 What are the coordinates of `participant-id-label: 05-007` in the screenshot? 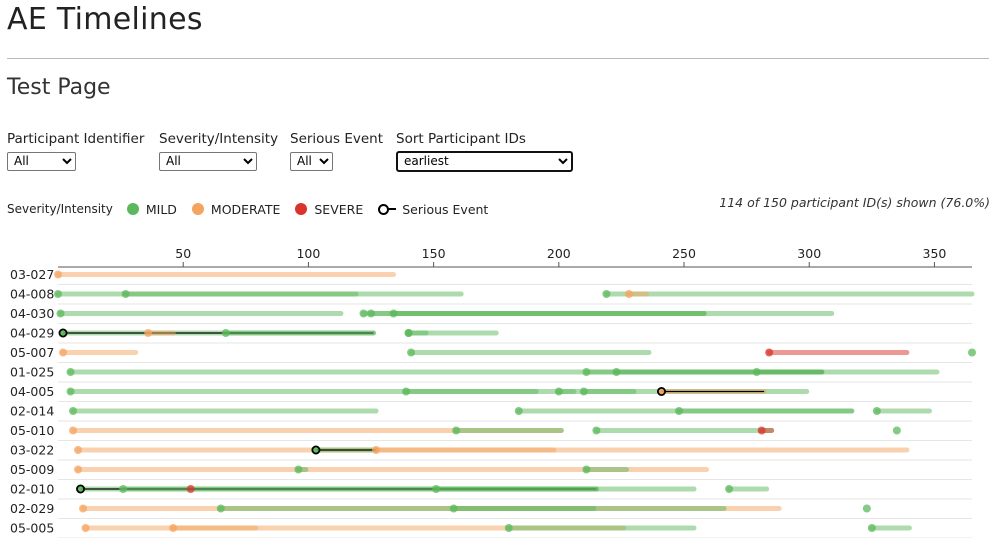 It's located at (32, 352).